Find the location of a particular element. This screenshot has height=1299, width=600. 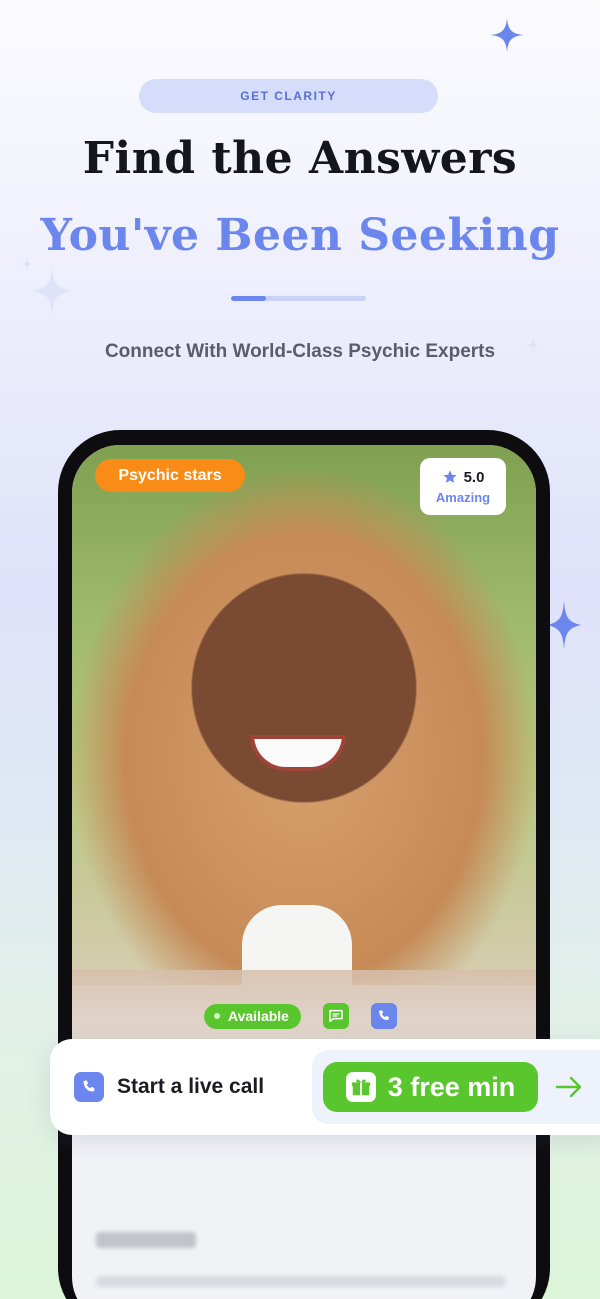

free-minutes-text: 3 free min is located at coordinates (452, 1087).